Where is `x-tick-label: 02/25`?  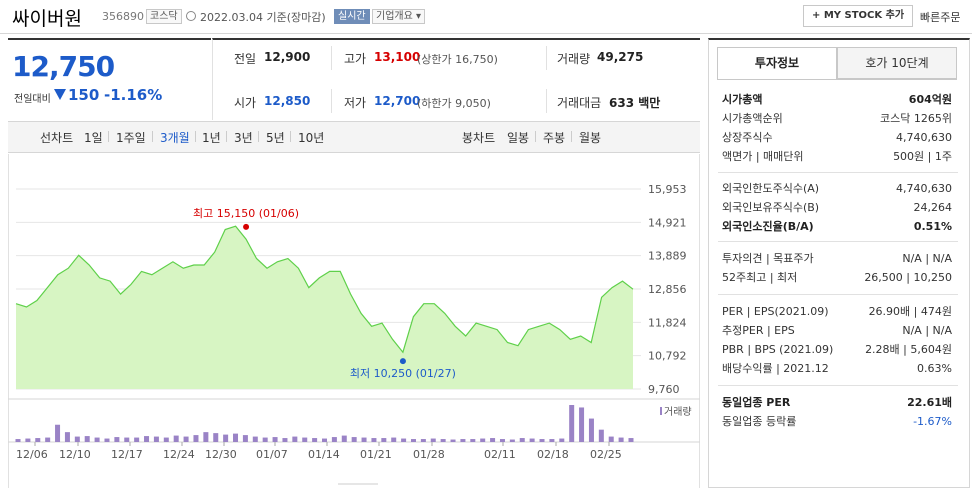
x-tick-label: 02/25 is located at coordinates (606, 454).